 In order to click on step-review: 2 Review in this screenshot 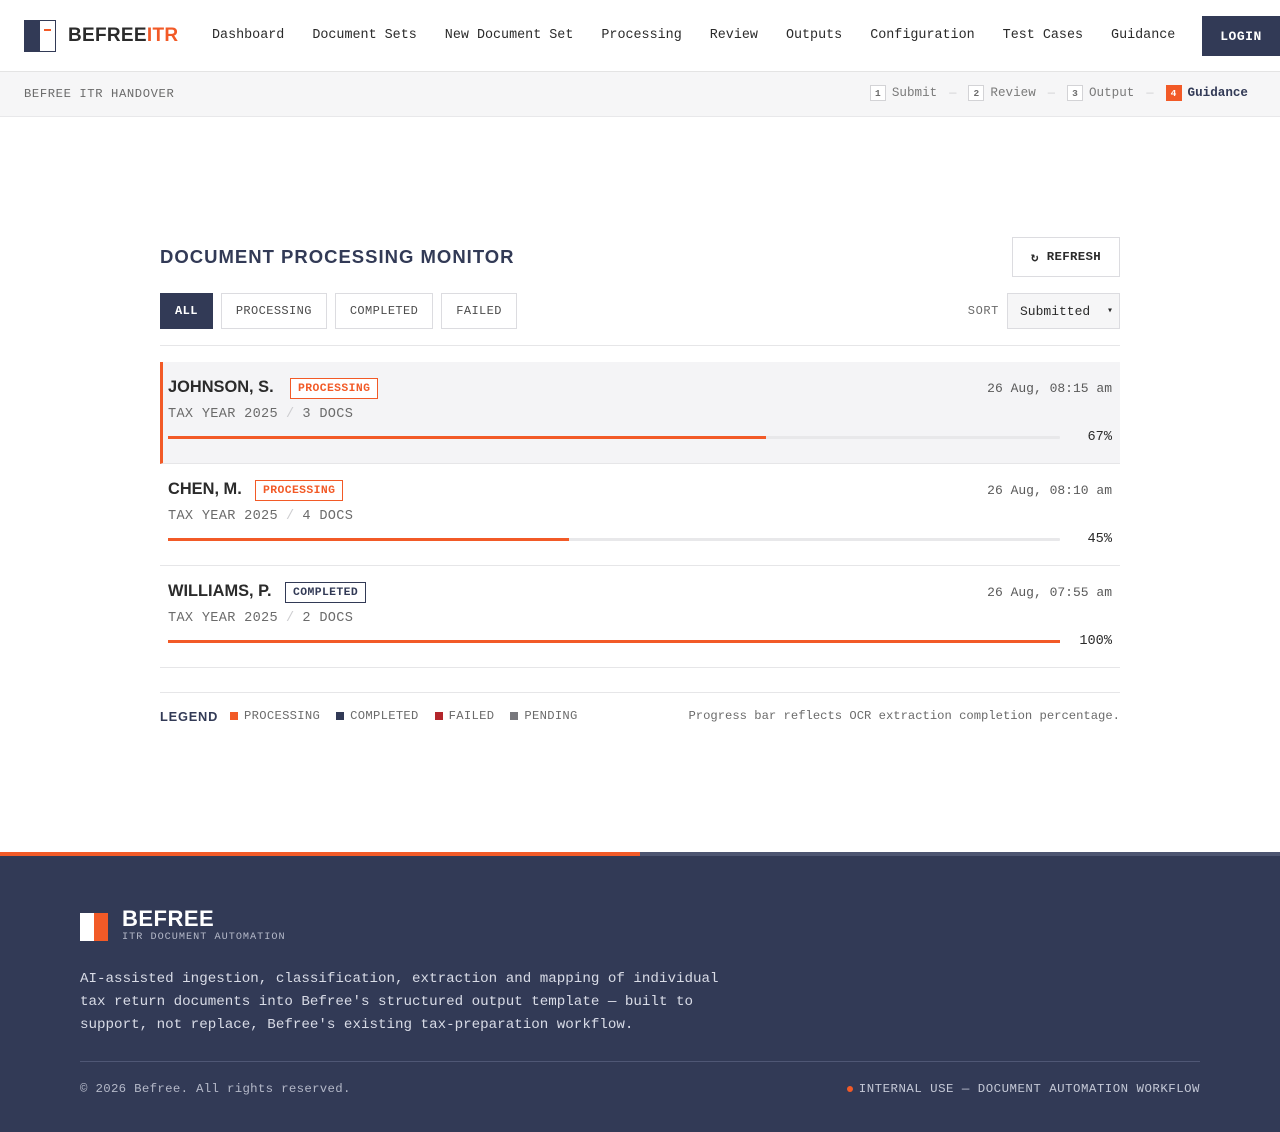, I will do `click(1002, 93)`.